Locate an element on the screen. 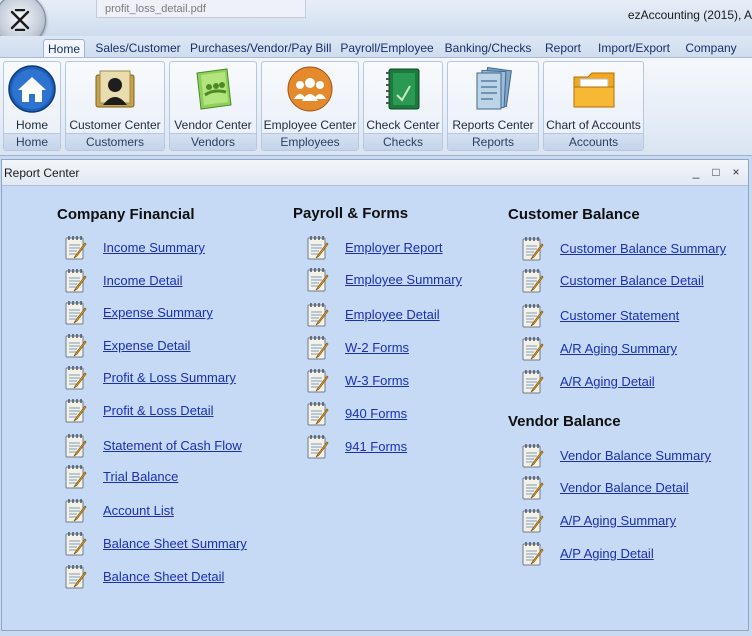 This screenshot has height=636, width=752. income-detail-link: Income Detail is located at coordinates (142, 280).